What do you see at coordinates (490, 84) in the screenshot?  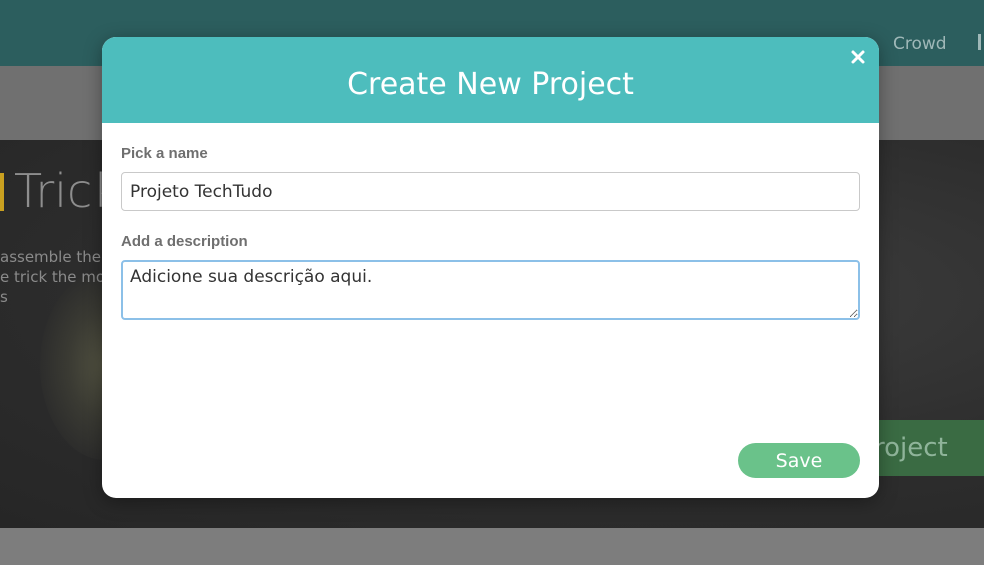 I see `modal-title: Create New Project` at bounding box center [490, 84].